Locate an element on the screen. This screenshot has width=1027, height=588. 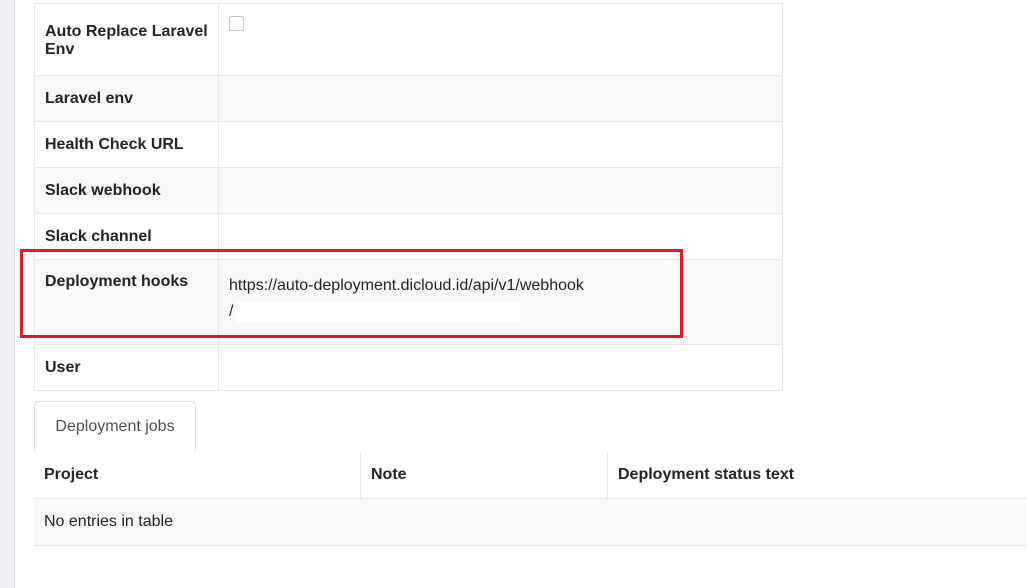
user-label: User is located at coordinates (126, 367).